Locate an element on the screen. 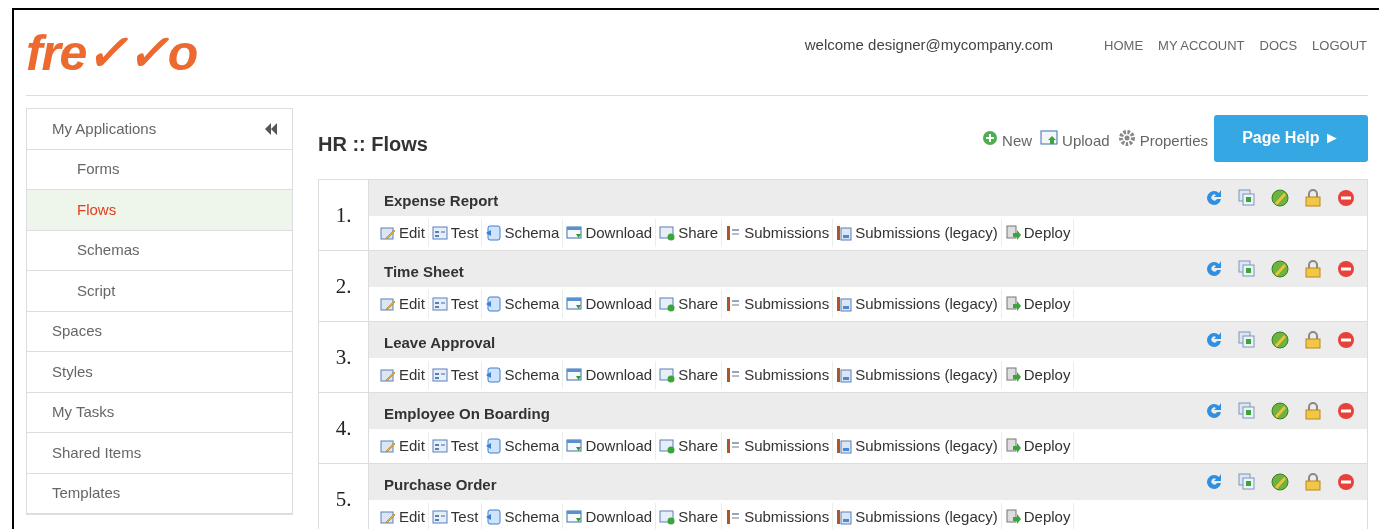 This screenshot has width=1379, height=529. flow-name: Expense Report is located at coordinates (442, 200).